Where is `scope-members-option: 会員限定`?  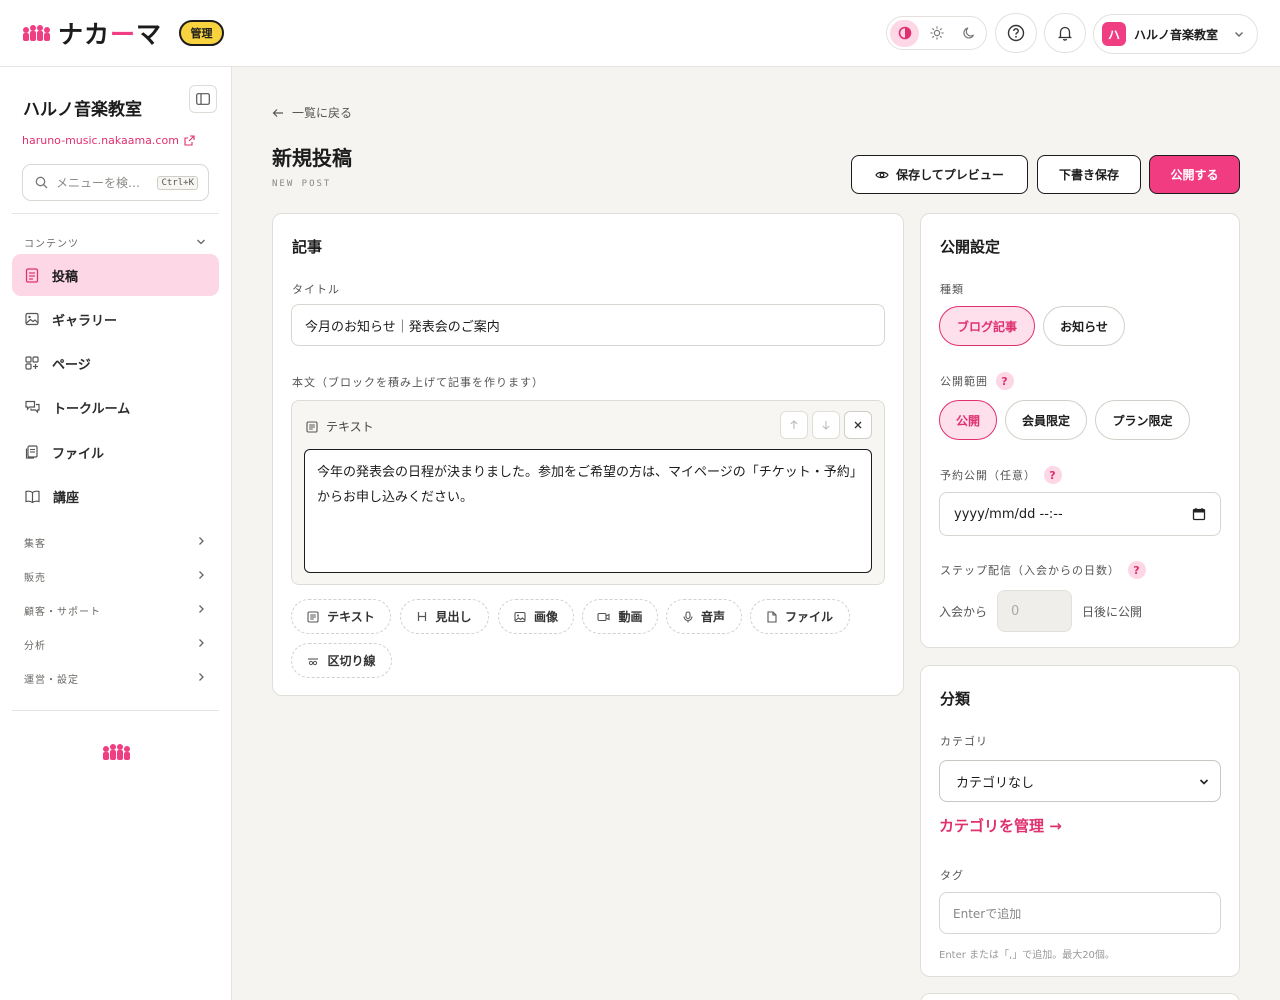 scope-members-option: 会員限定 is located at coordinates (1046, 420).